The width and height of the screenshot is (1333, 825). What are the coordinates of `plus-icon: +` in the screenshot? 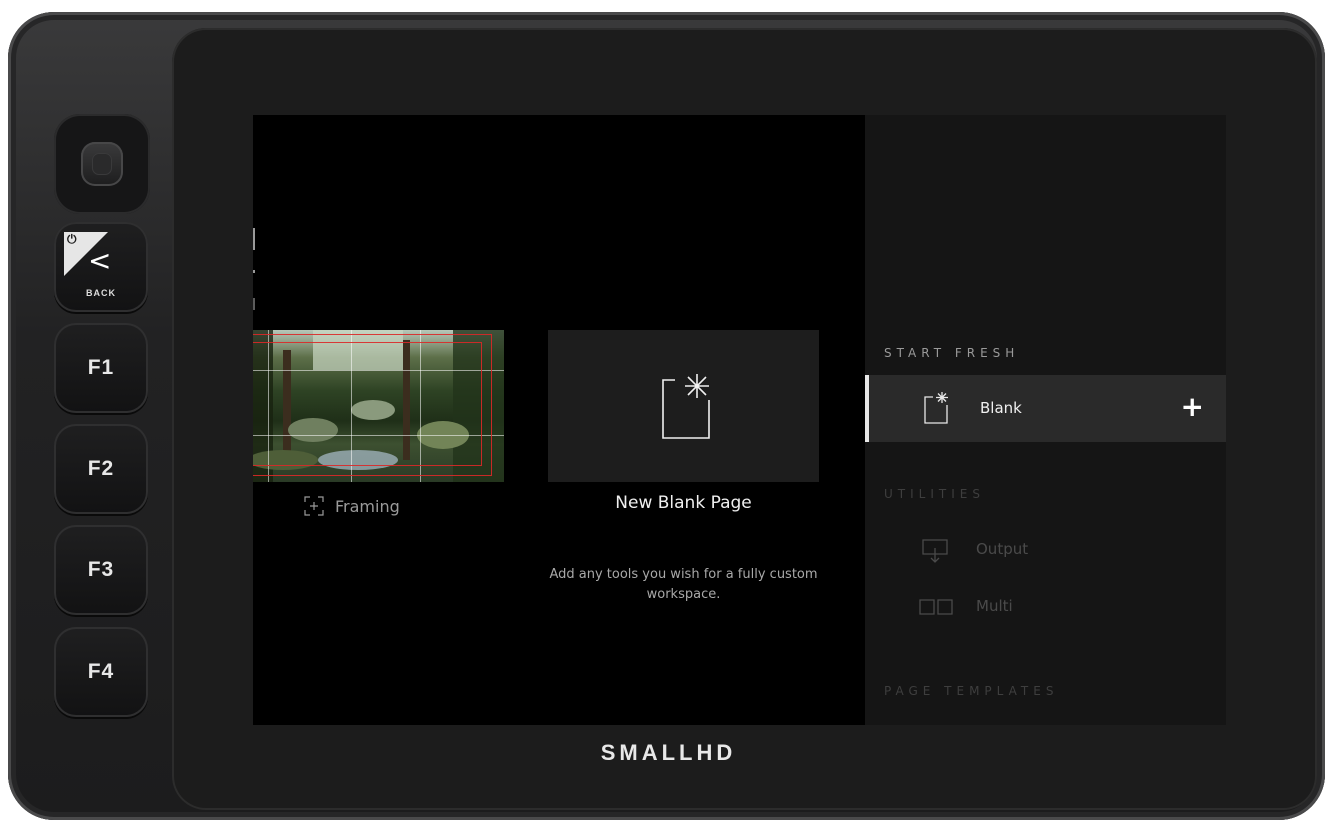 It's located at (1192, 407).